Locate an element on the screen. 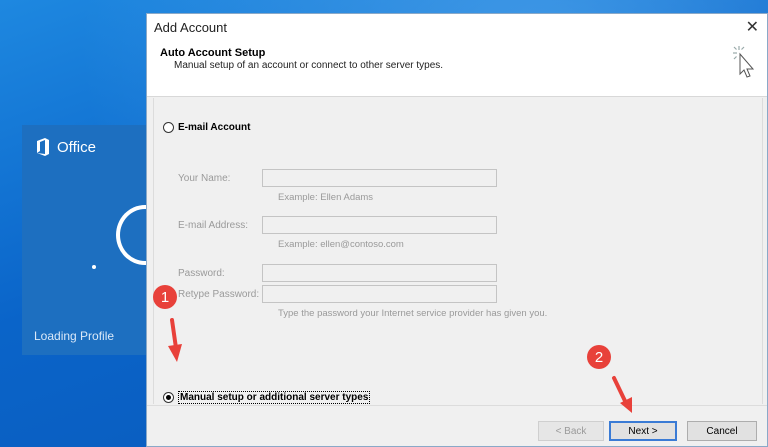  office-logo-text: Office is located at coordinates (76, 147).